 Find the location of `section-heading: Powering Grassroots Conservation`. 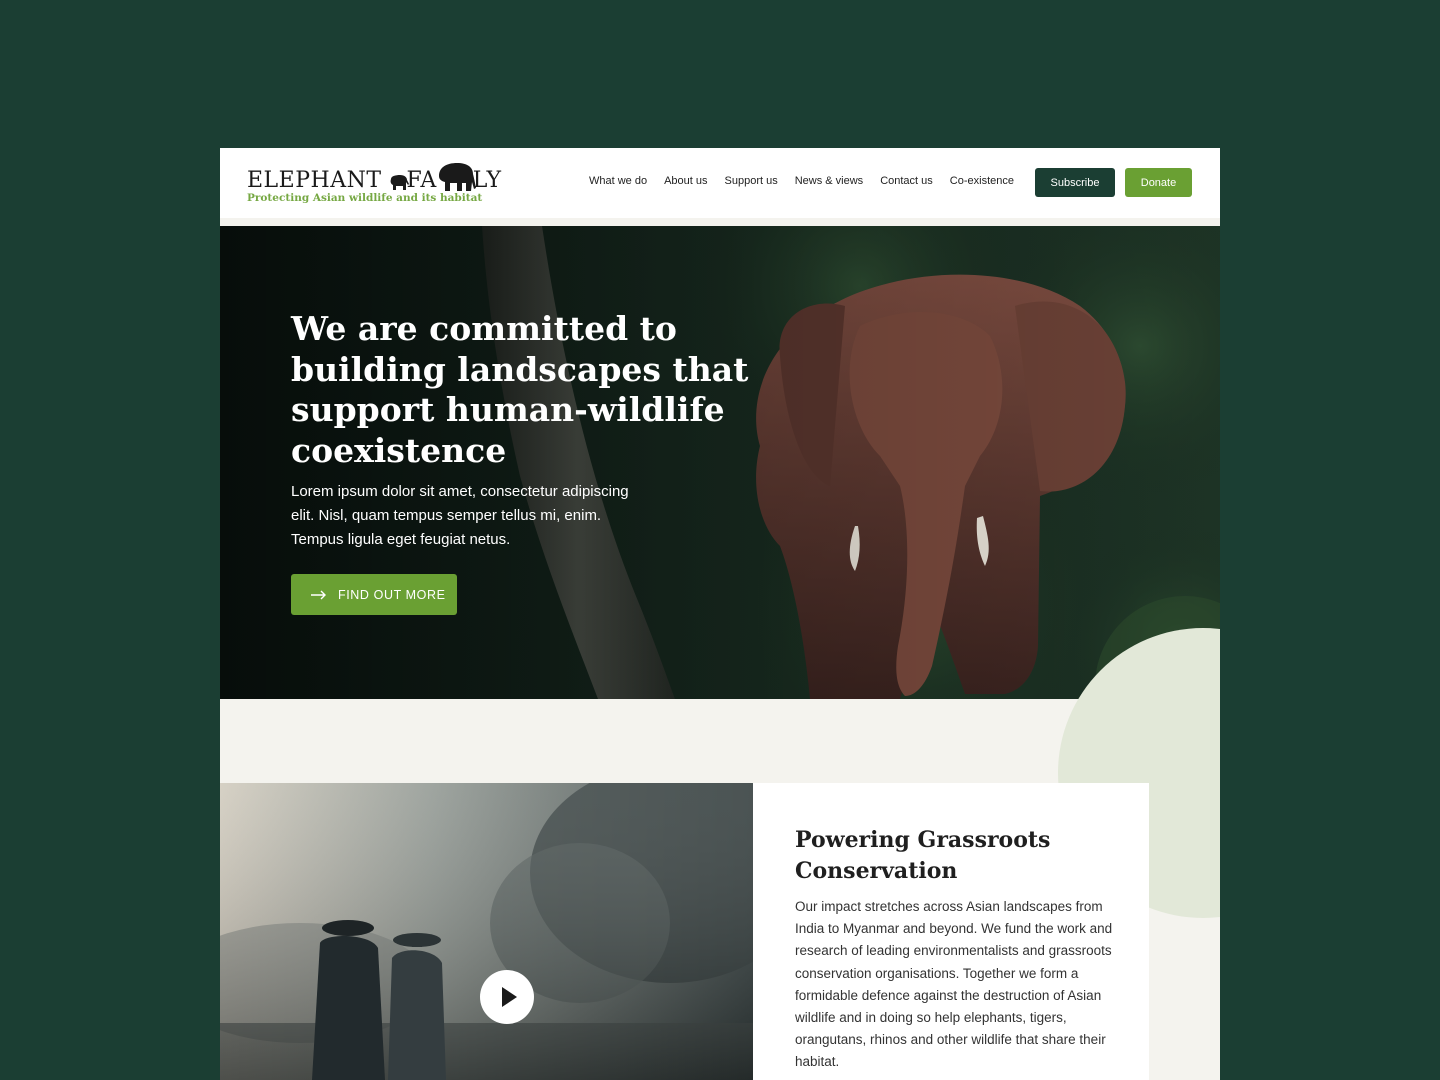

section-heading: Powering Grassroots Conservation is located at coordinates (923, 855).